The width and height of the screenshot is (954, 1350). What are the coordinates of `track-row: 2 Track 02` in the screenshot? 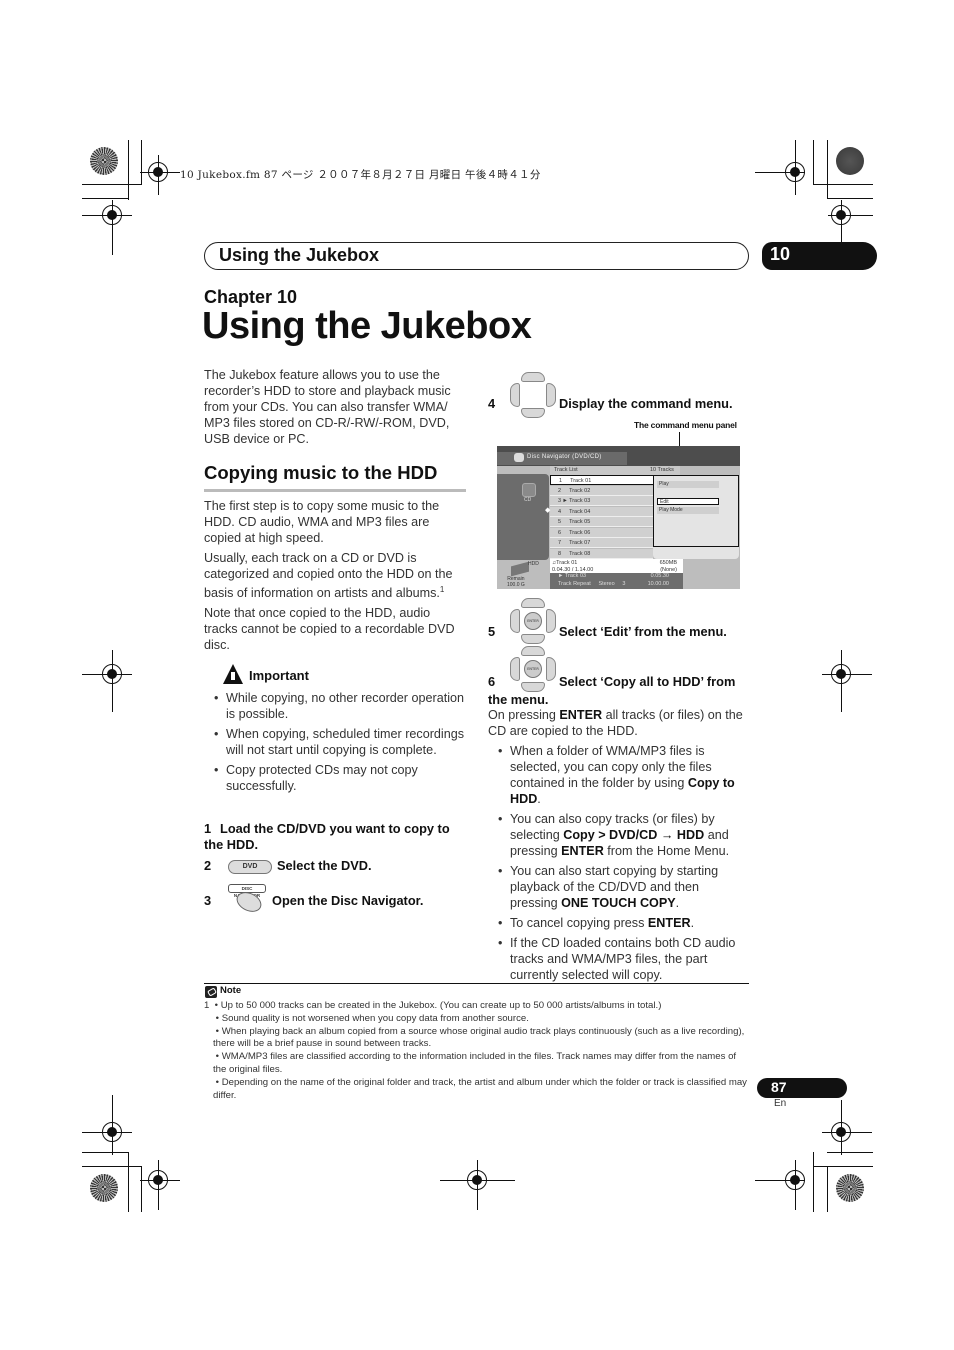 It's located at (601, 490).